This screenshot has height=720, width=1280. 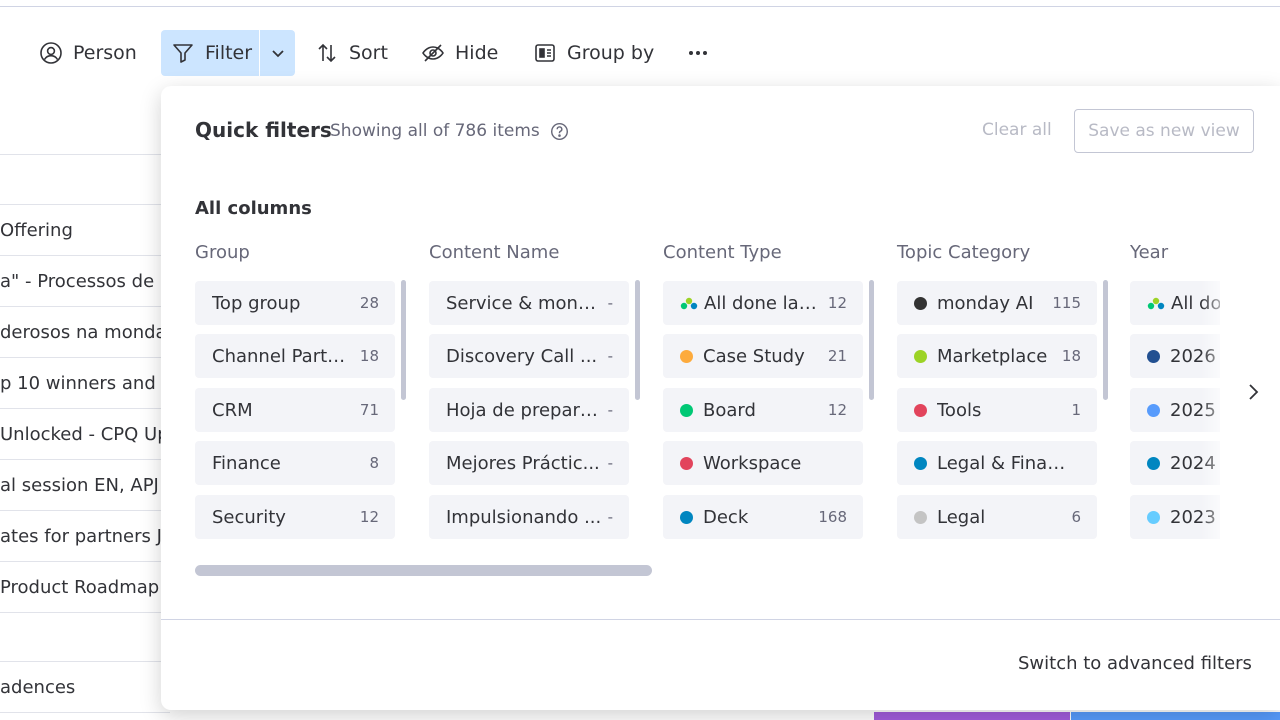 I want to click on filter-chip: Marketplace 18, so click(x=997, y=356).